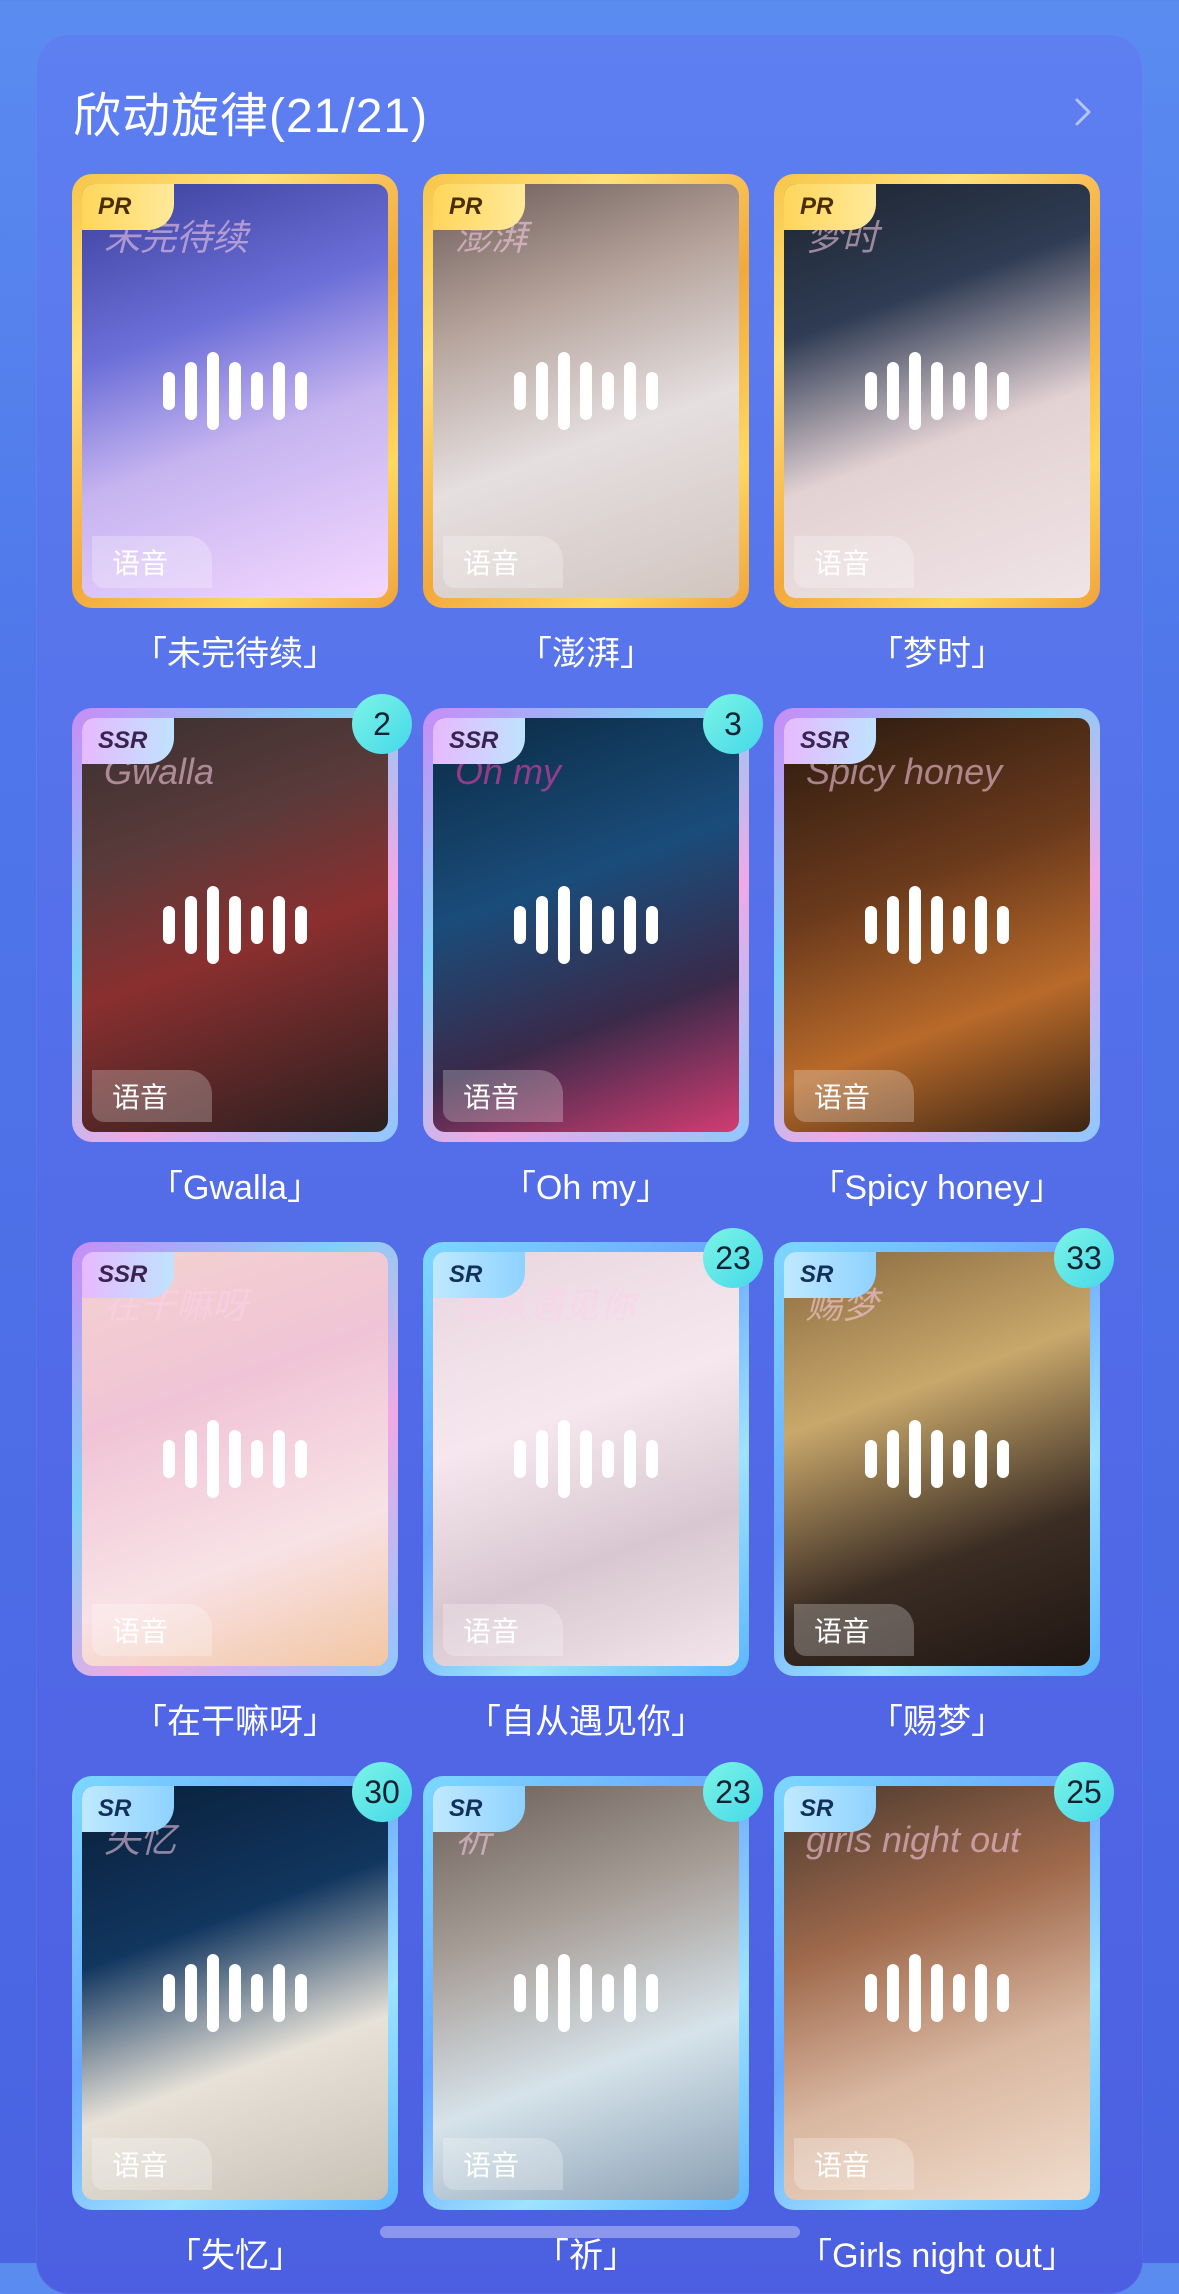 Image resolution: width=1179 pixels, height=2294 pixels. I want to click on header: 欣动旋律(21/21), so click(589, 104).